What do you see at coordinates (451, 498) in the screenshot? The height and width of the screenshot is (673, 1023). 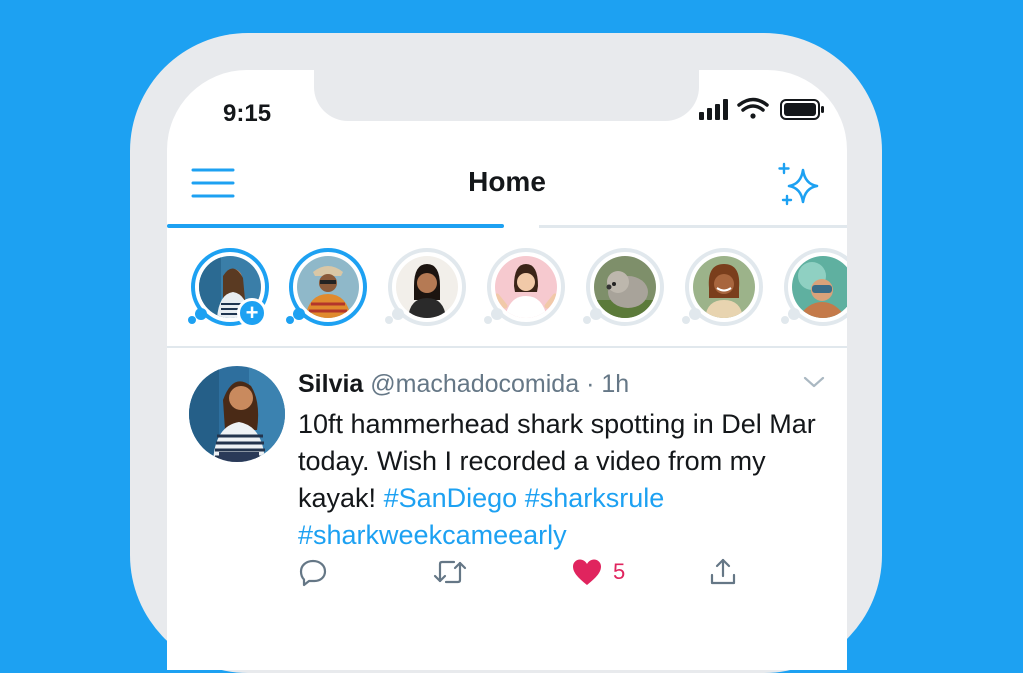 I see `hashtag-link: #SanDiego` at bounding box center [451, 498].